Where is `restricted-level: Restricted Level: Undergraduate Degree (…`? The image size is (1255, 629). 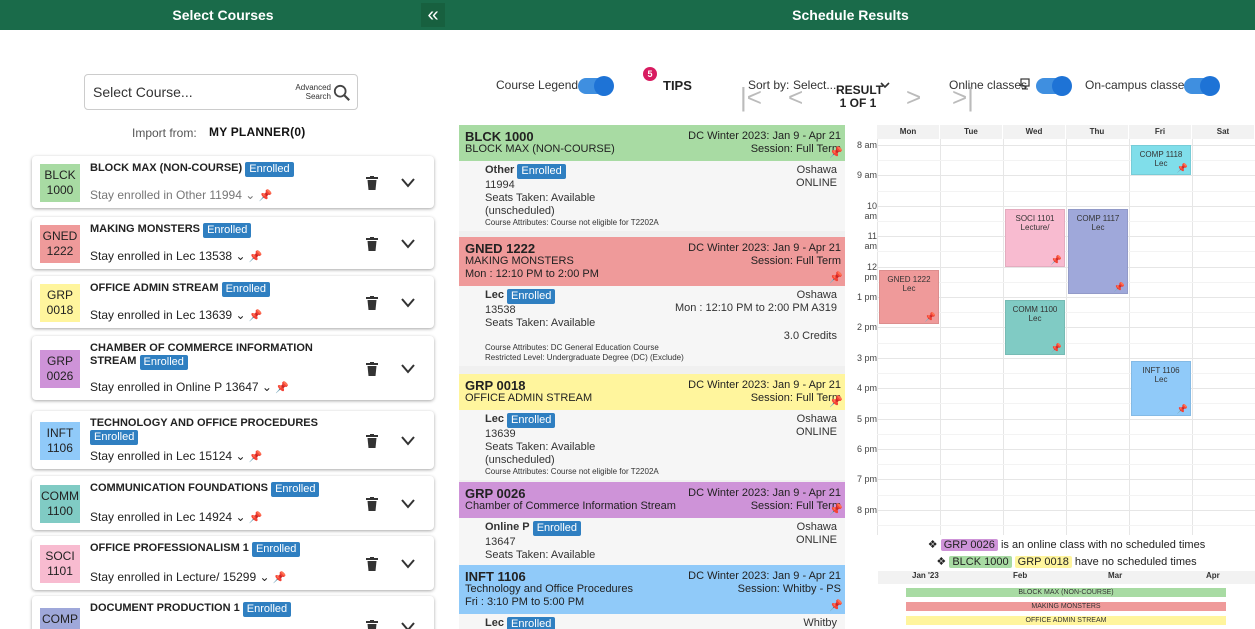
restricted-level: Restricted Level: Undergraduate Degree (… is located at coordinates (584, 357).